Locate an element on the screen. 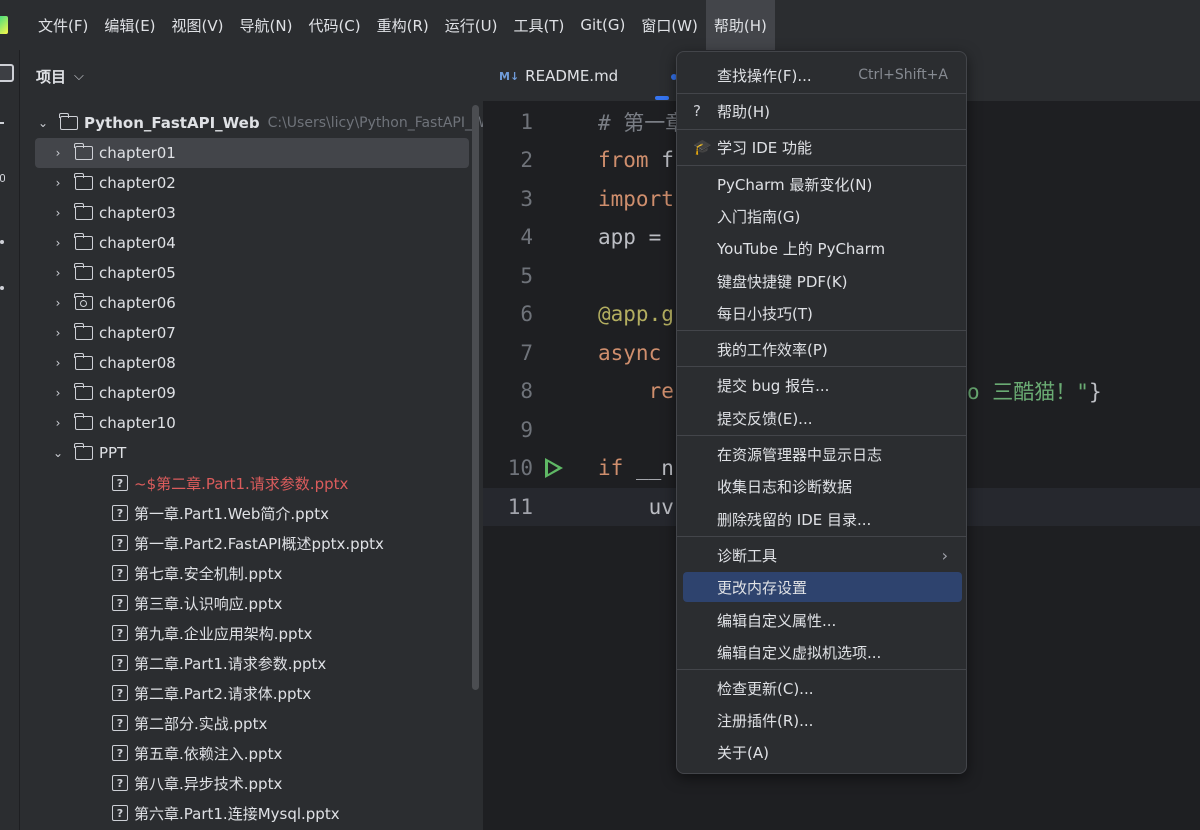 The height and width of the screenshot is (830, 1200). tree-folder-chapter07: › chapter07 is located at coordinates (112, 333).